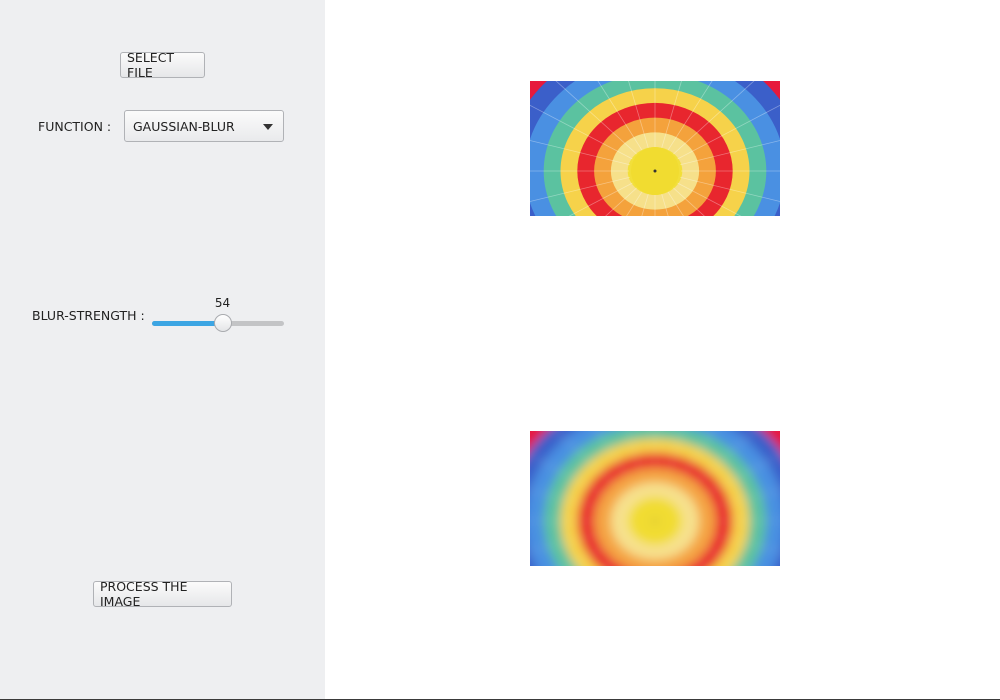 Image resolution: width=1000 pixels, height=700 pixels. Describe the element at coordinates (162, 65) in the screenshot. I see `select-file-button: SELECT FILE` at that location.